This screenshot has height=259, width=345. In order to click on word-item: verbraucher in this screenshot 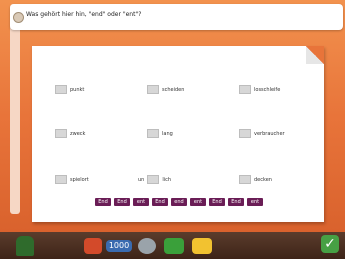, I will do `click(260, 133)`.